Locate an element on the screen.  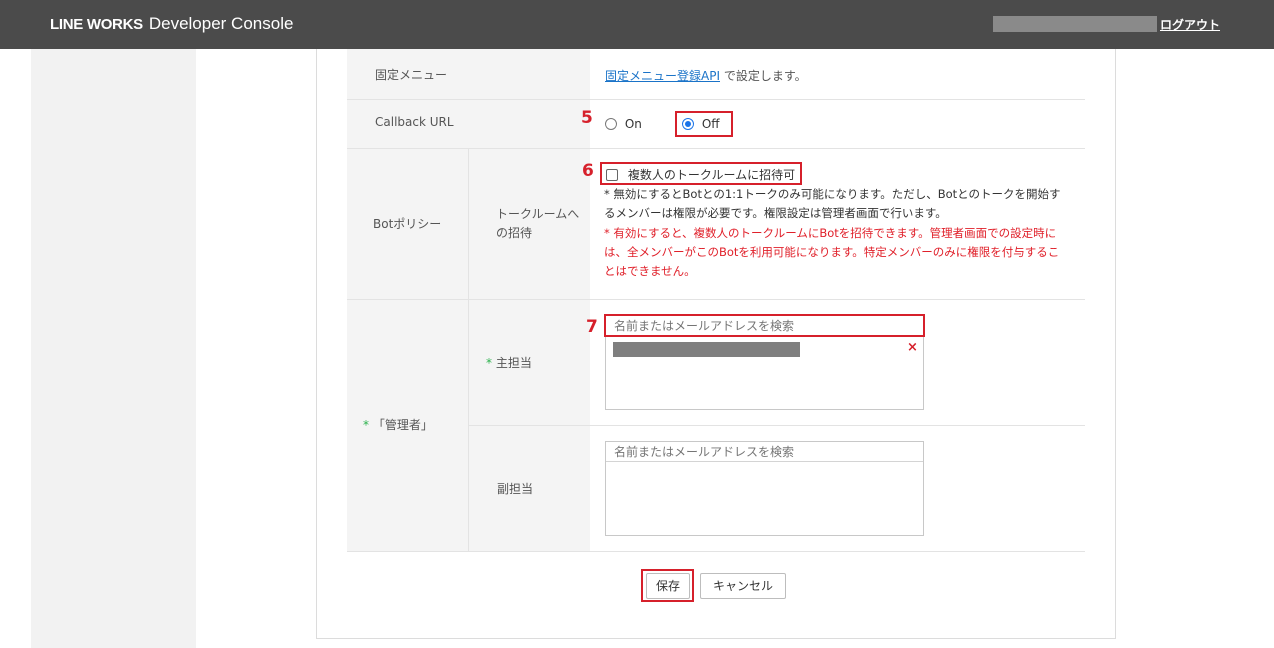
callback-off-option: Off is located at coordinates (701, 124).